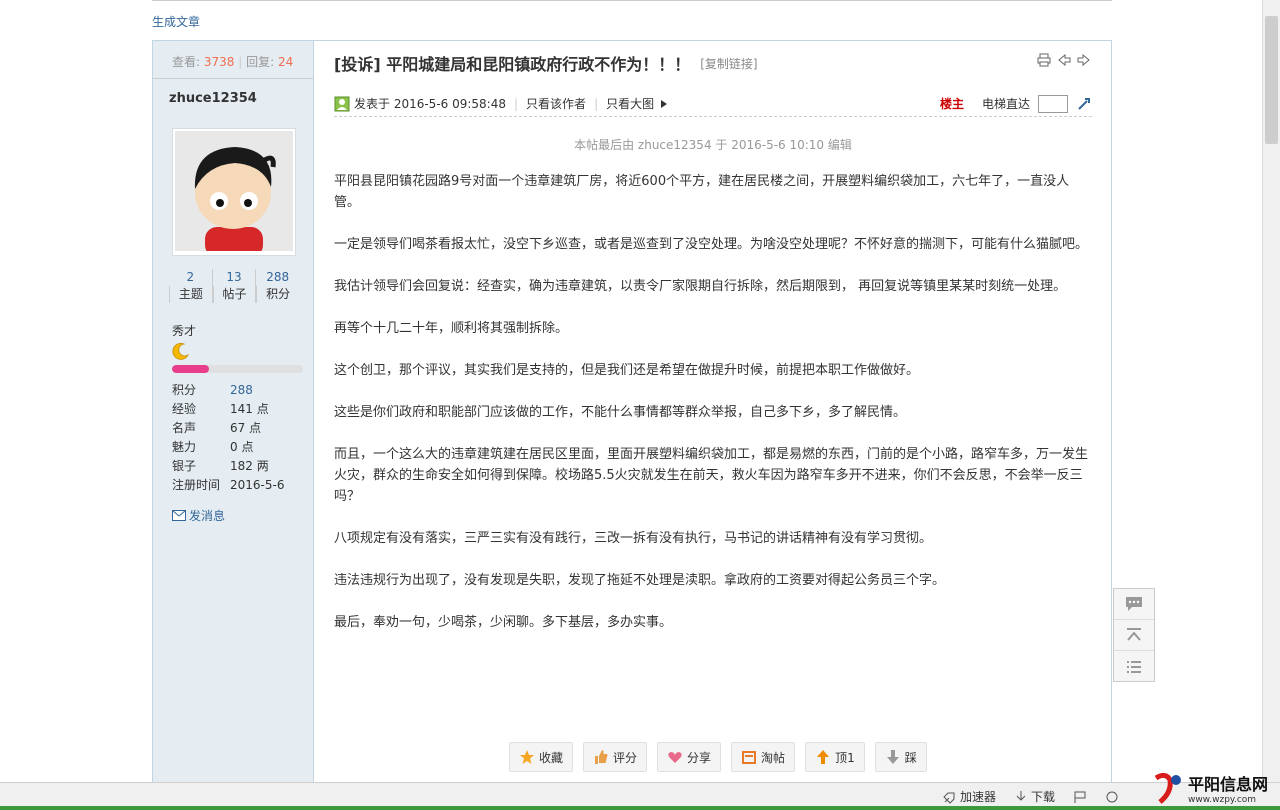 This screenshot has height=810, width=1280. What do you see at coordinates (632, 0) in the screenshot?
I see `top-divider` at bounding box center [632, 0].